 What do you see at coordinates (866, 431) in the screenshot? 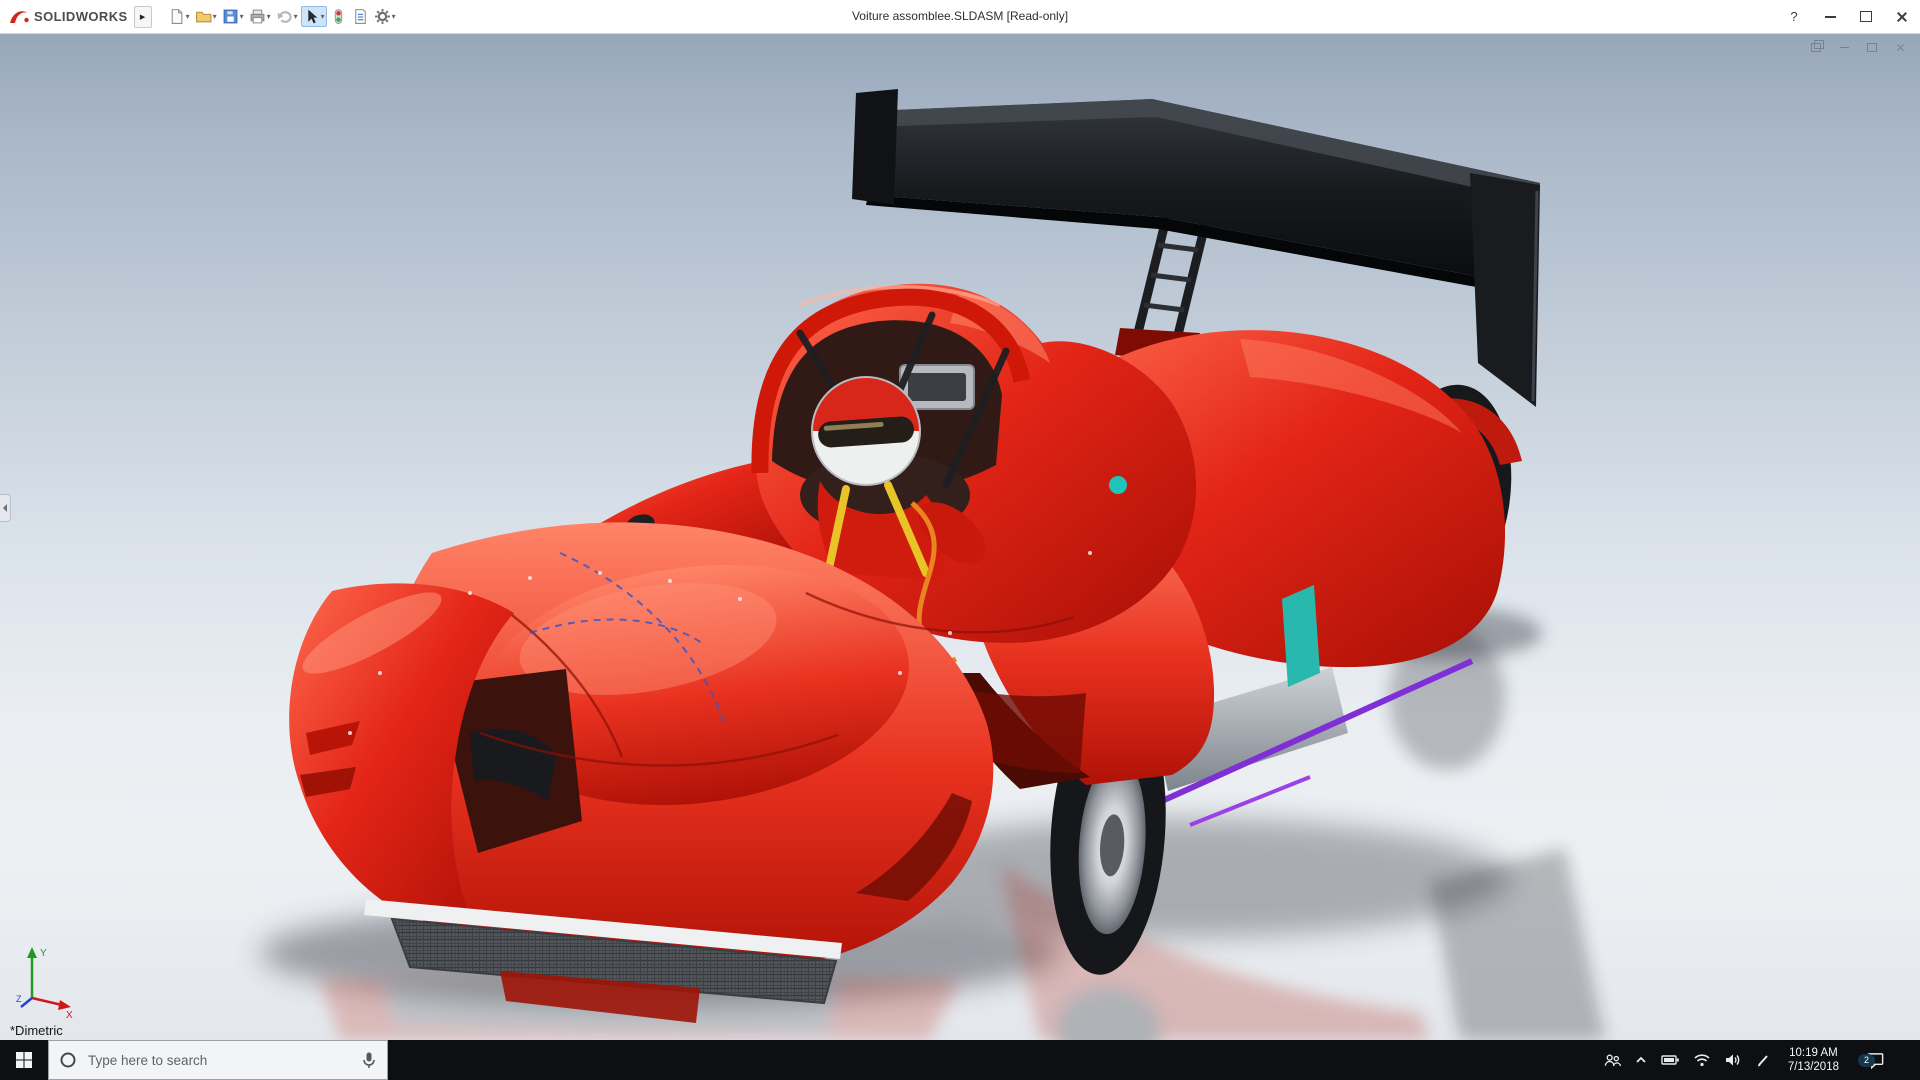
I see `driver-helmet` at bounding box center [866, 431].